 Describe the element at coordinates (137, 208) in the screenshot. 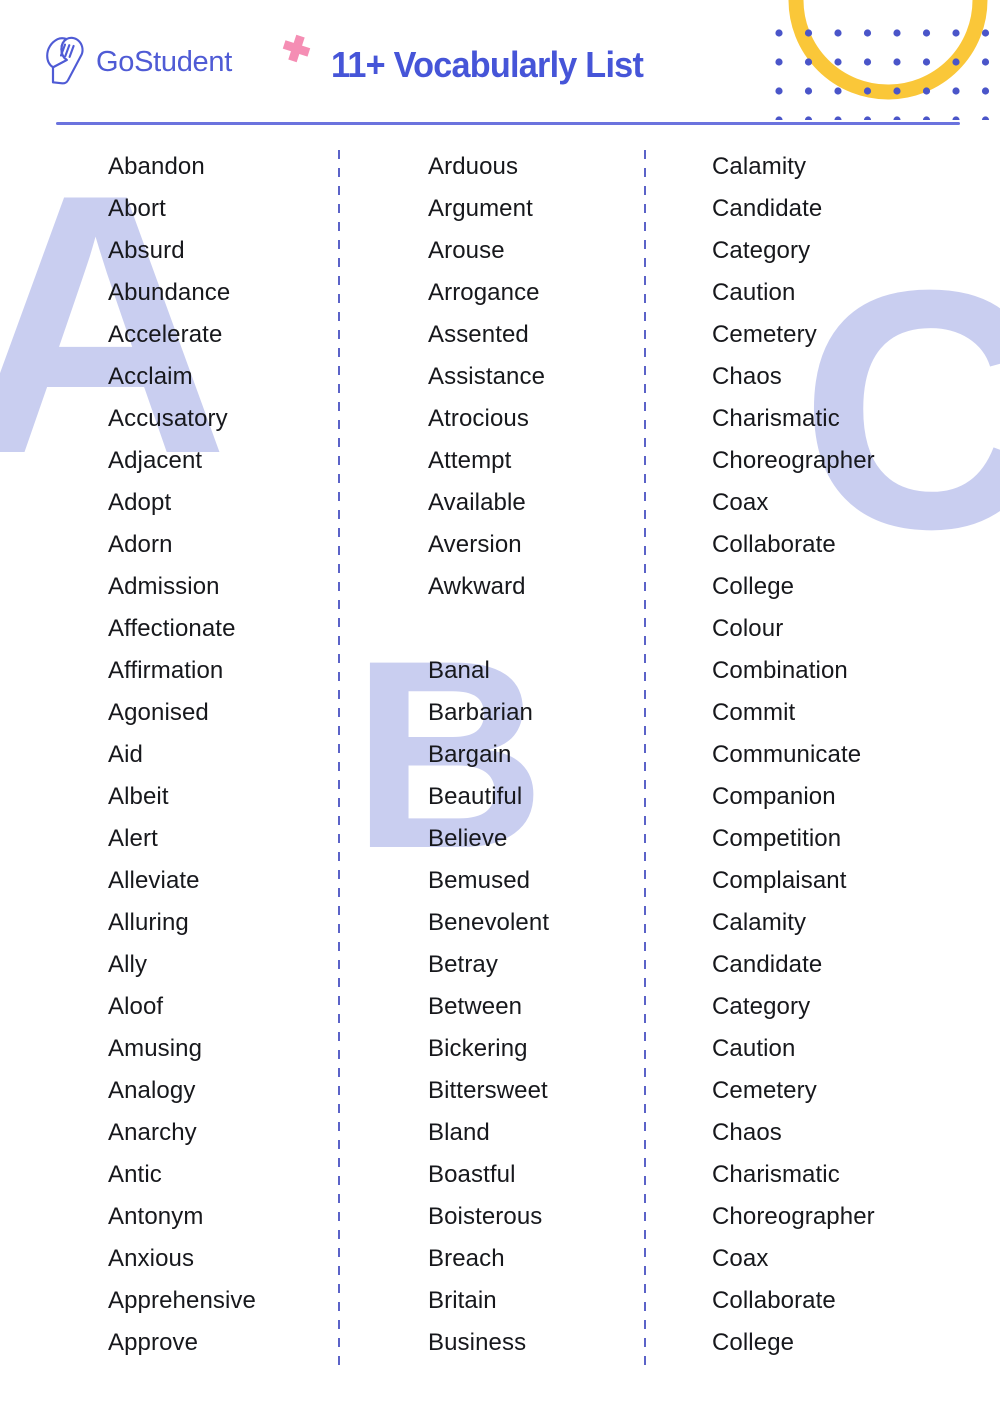

I see `vocabulary-word: Abort` at that location.